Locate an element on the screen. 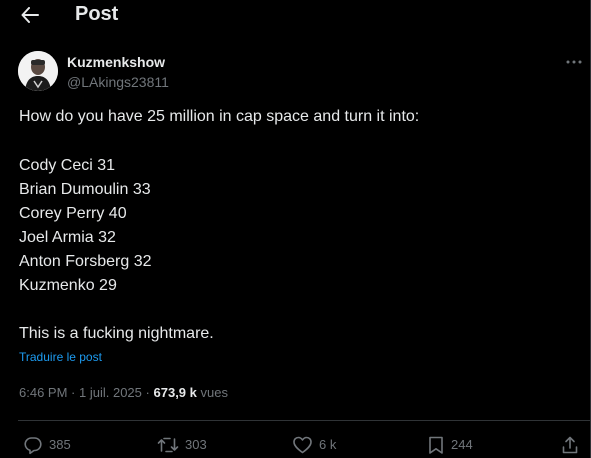  post-text-line: Anton Forsberg 32 is located at coordinates (85, 261).